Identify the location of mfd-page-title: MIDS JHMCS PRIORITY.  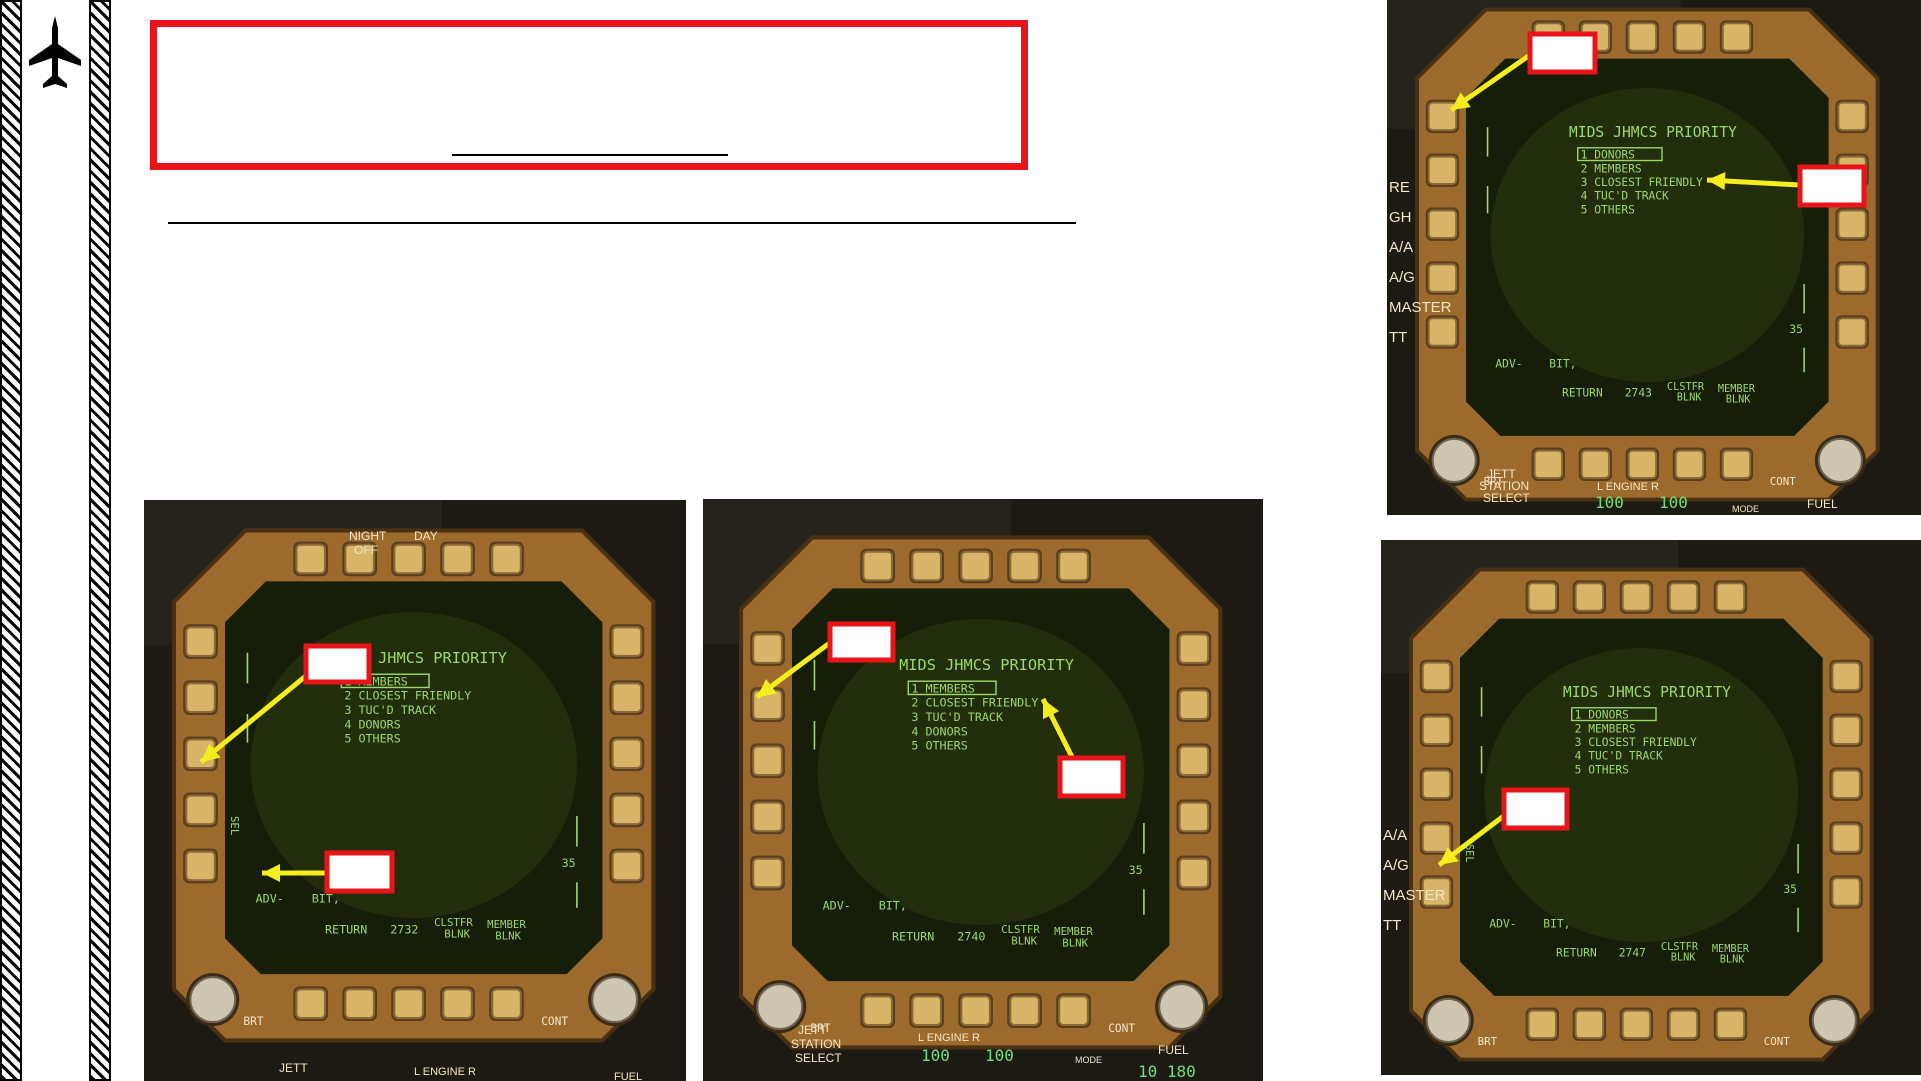
(1653, 132).